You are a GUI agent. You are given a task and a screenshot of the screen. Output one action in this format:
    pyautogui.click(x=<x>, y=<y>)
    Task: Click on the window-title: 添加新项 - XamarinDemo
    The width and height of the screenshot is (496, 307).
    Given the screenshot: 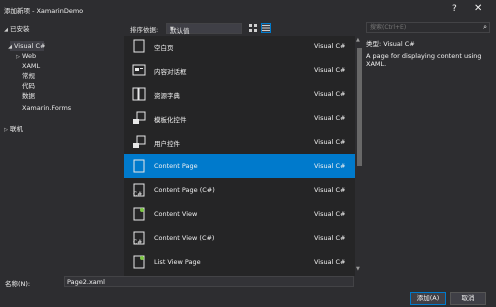 What is the action you would take?
    pyautogui.click(x=44, y=11)
    